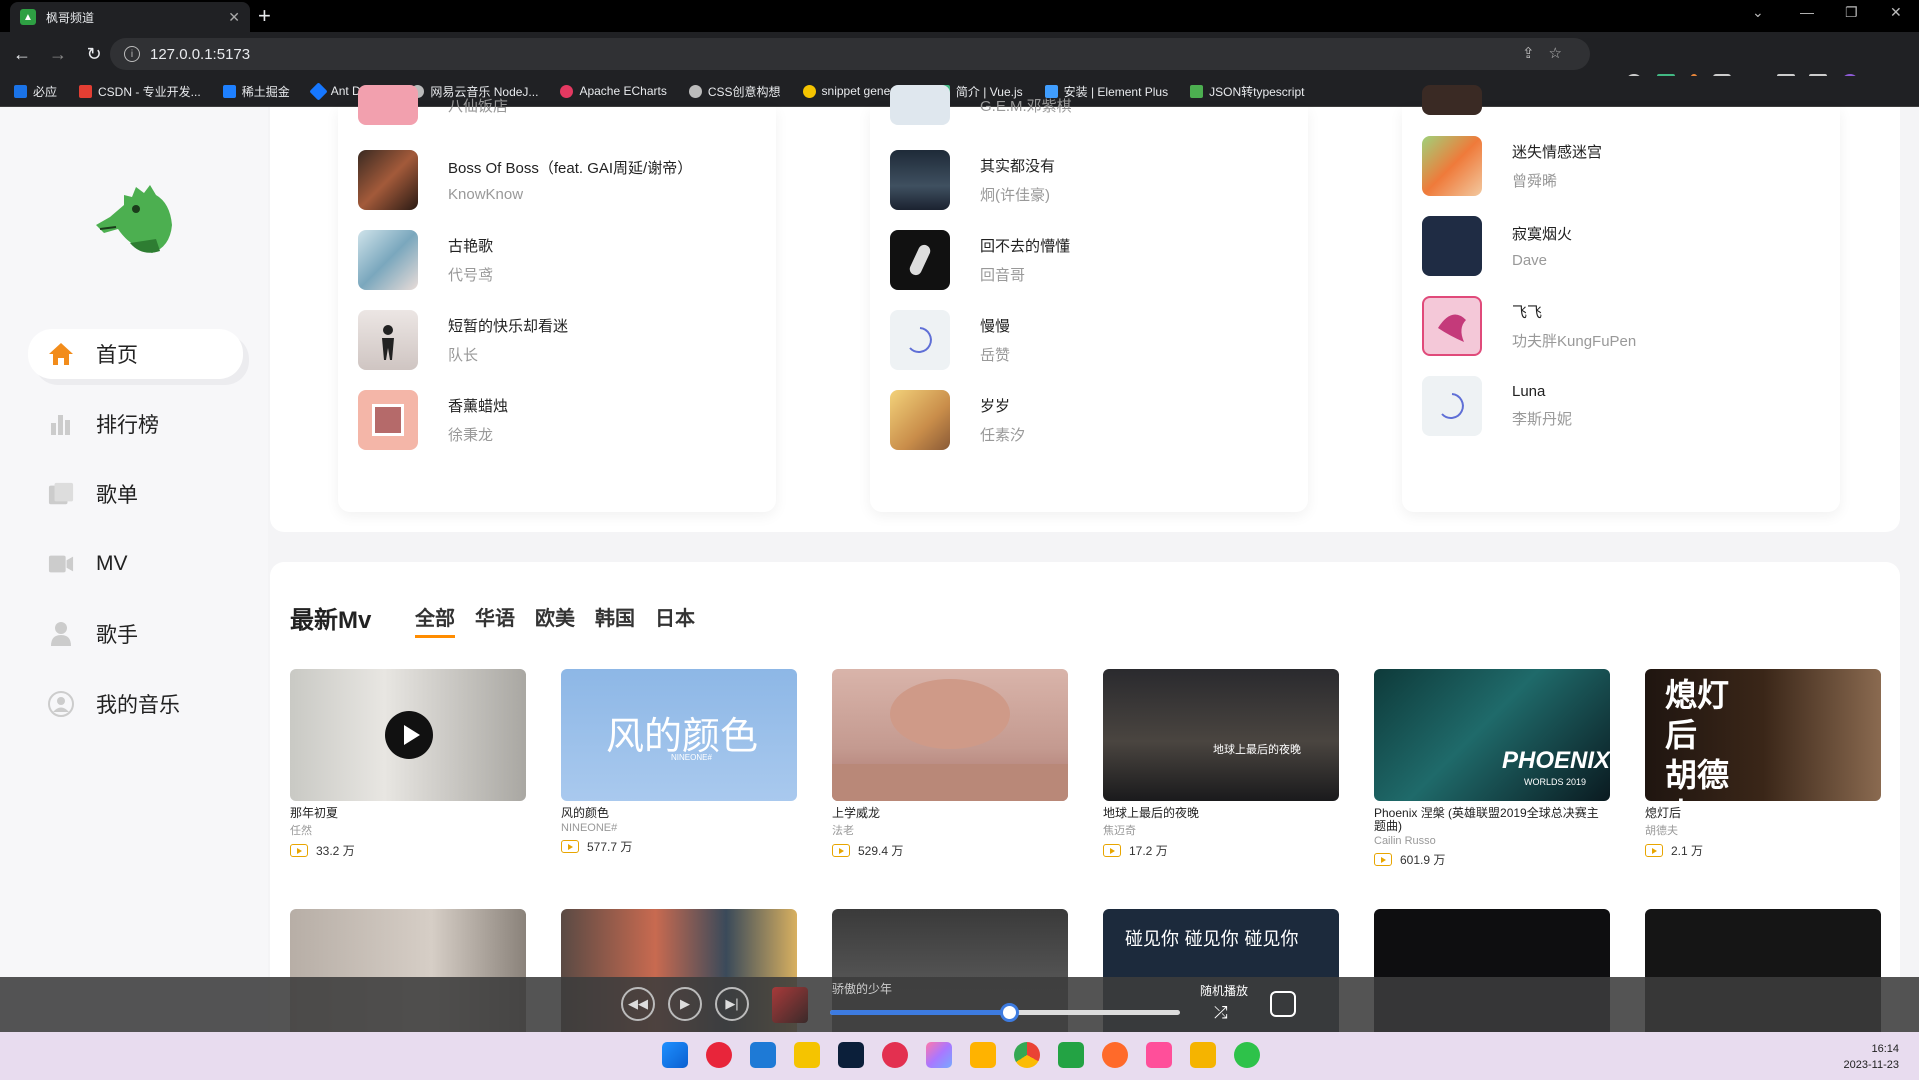 This screenshot has height=1080, width=1919. I want to click on tab-korean: 韩国, so click(615, 620).